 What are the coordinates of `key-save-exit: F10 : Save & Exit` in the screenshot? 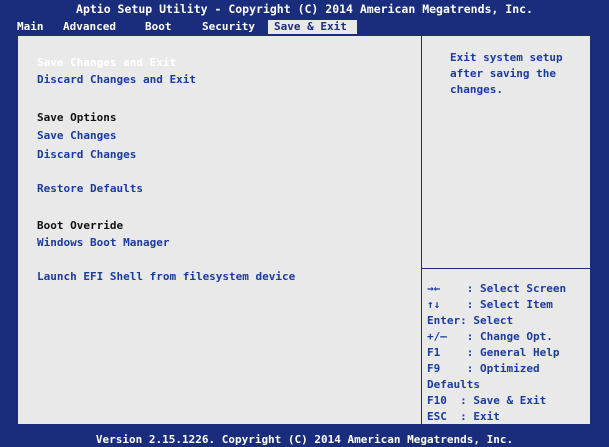 It's located at (487, 400).